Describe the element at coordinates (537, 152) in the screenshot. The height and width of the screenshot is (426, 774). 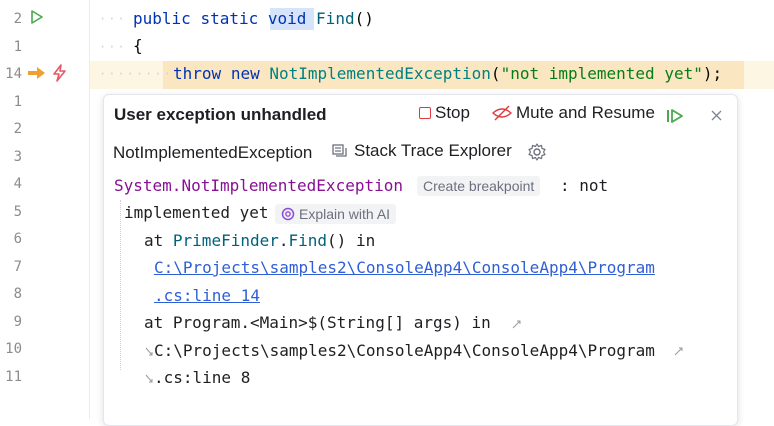
I see `settings-gear-icon` at that location.